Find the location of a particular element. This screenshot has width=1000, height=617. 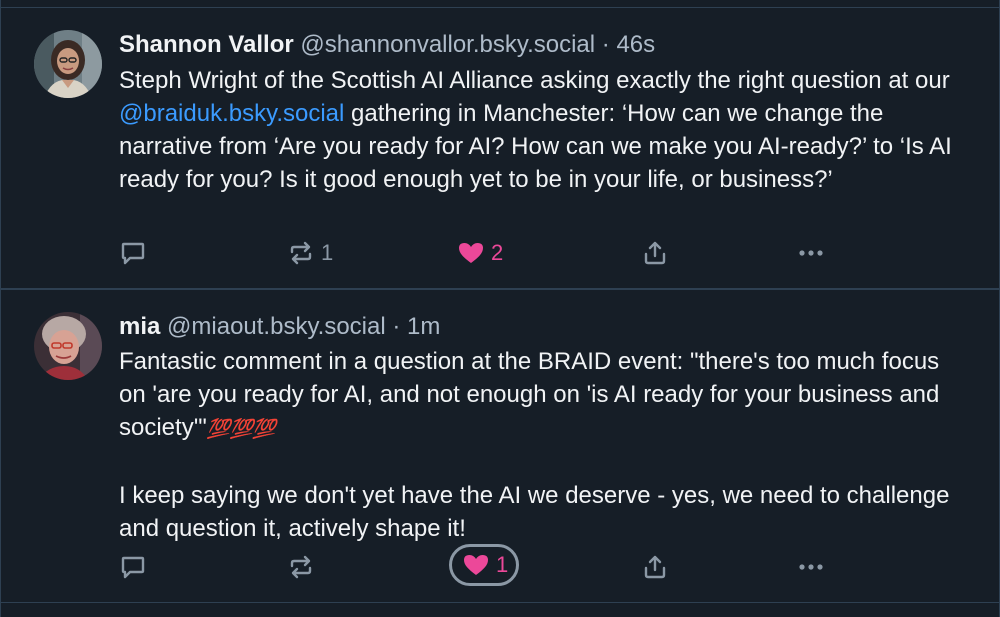

repost-count: 1 is located at coordinates (327, 252).